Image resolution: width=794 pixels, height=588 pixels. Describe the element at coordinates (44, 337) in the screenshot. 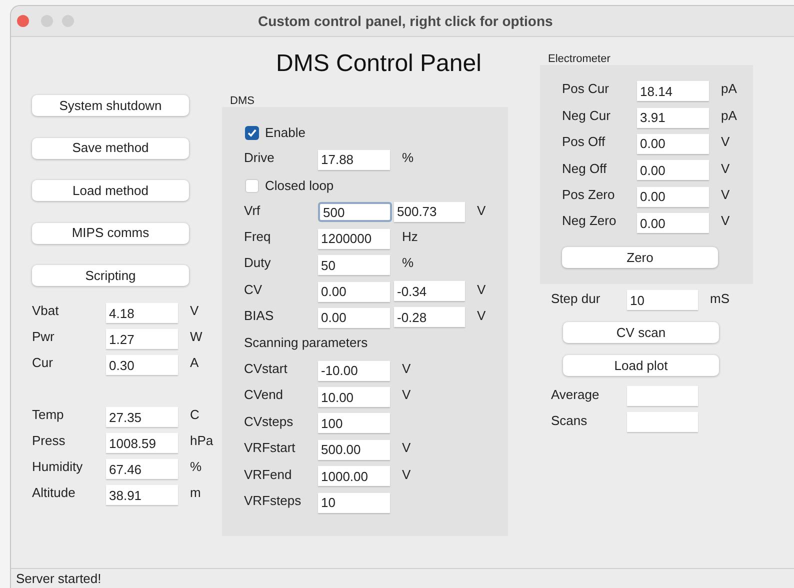

I see `field-label: Pwr` at that location.